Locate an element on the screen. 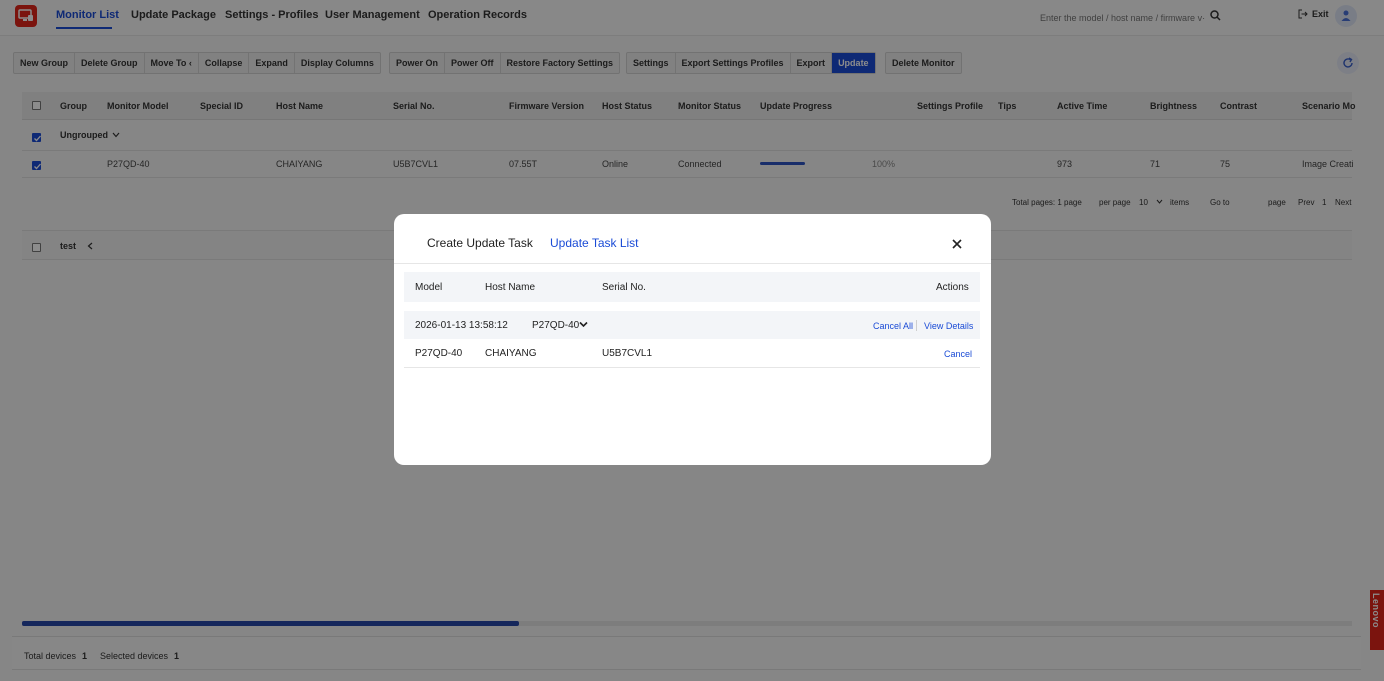  task-row-model: P27QD-40 is located at coordinates (439, 353).